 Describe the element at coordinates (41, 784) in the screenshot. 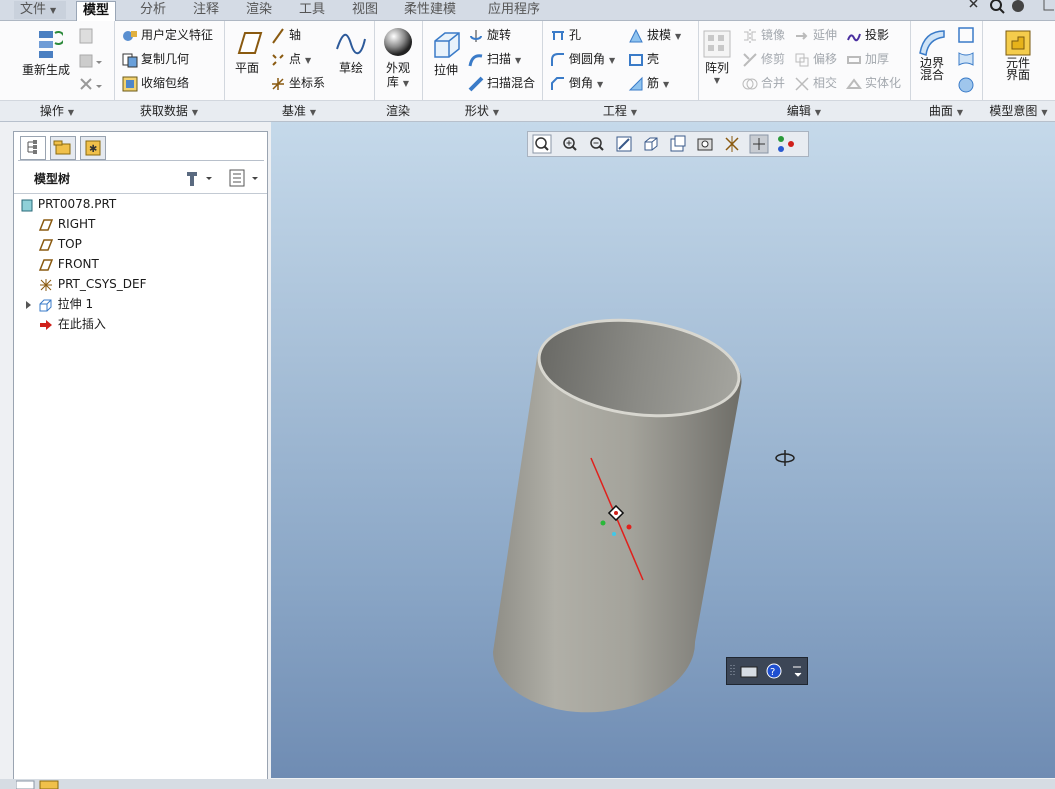

I see `status-icons` at that location.